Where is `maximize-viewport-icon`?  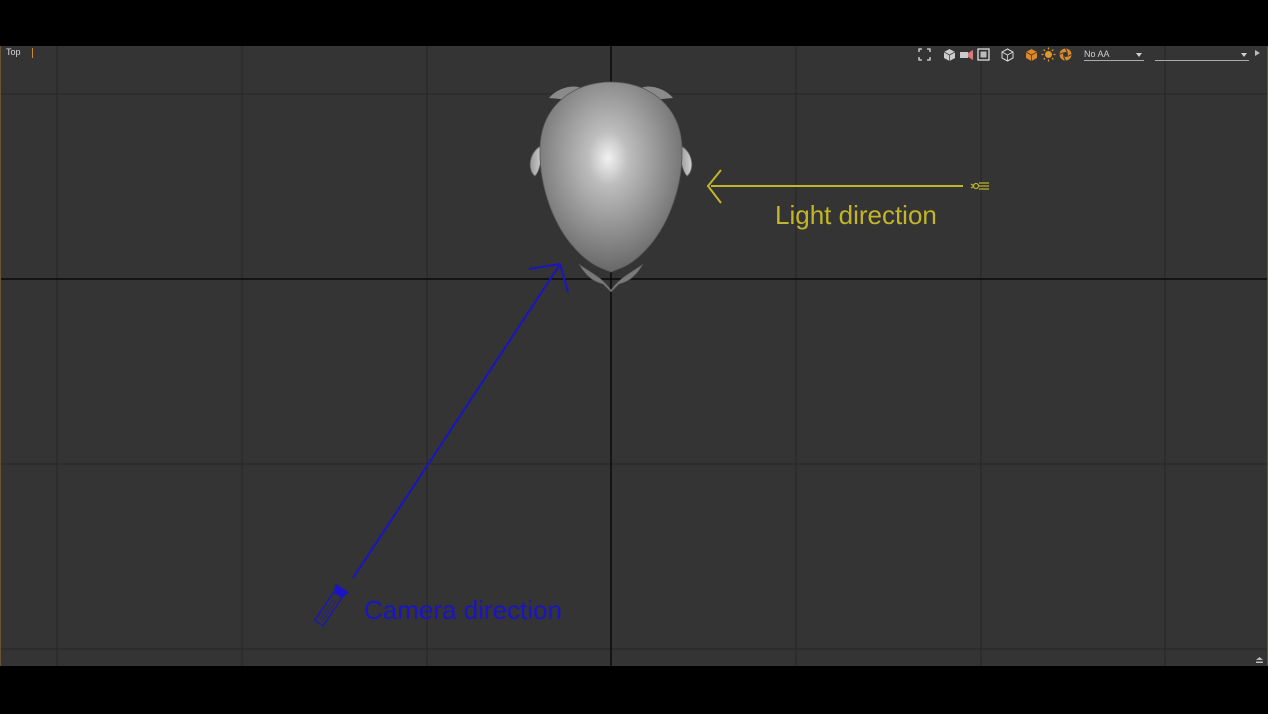 maximize-viewport-icon is located at coordinates (924, 54).